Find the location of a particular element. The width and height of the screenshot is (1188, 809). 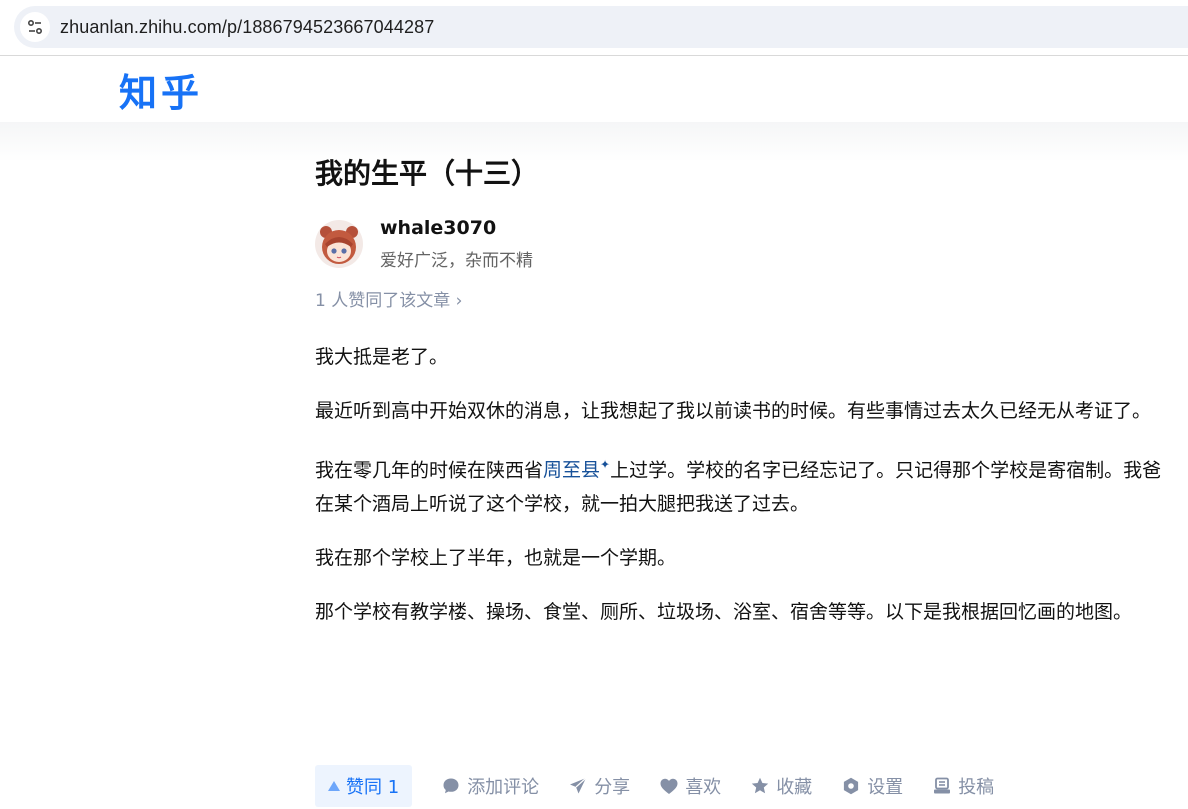

collect-label: 收藏 is located at coordinates (794, 787).